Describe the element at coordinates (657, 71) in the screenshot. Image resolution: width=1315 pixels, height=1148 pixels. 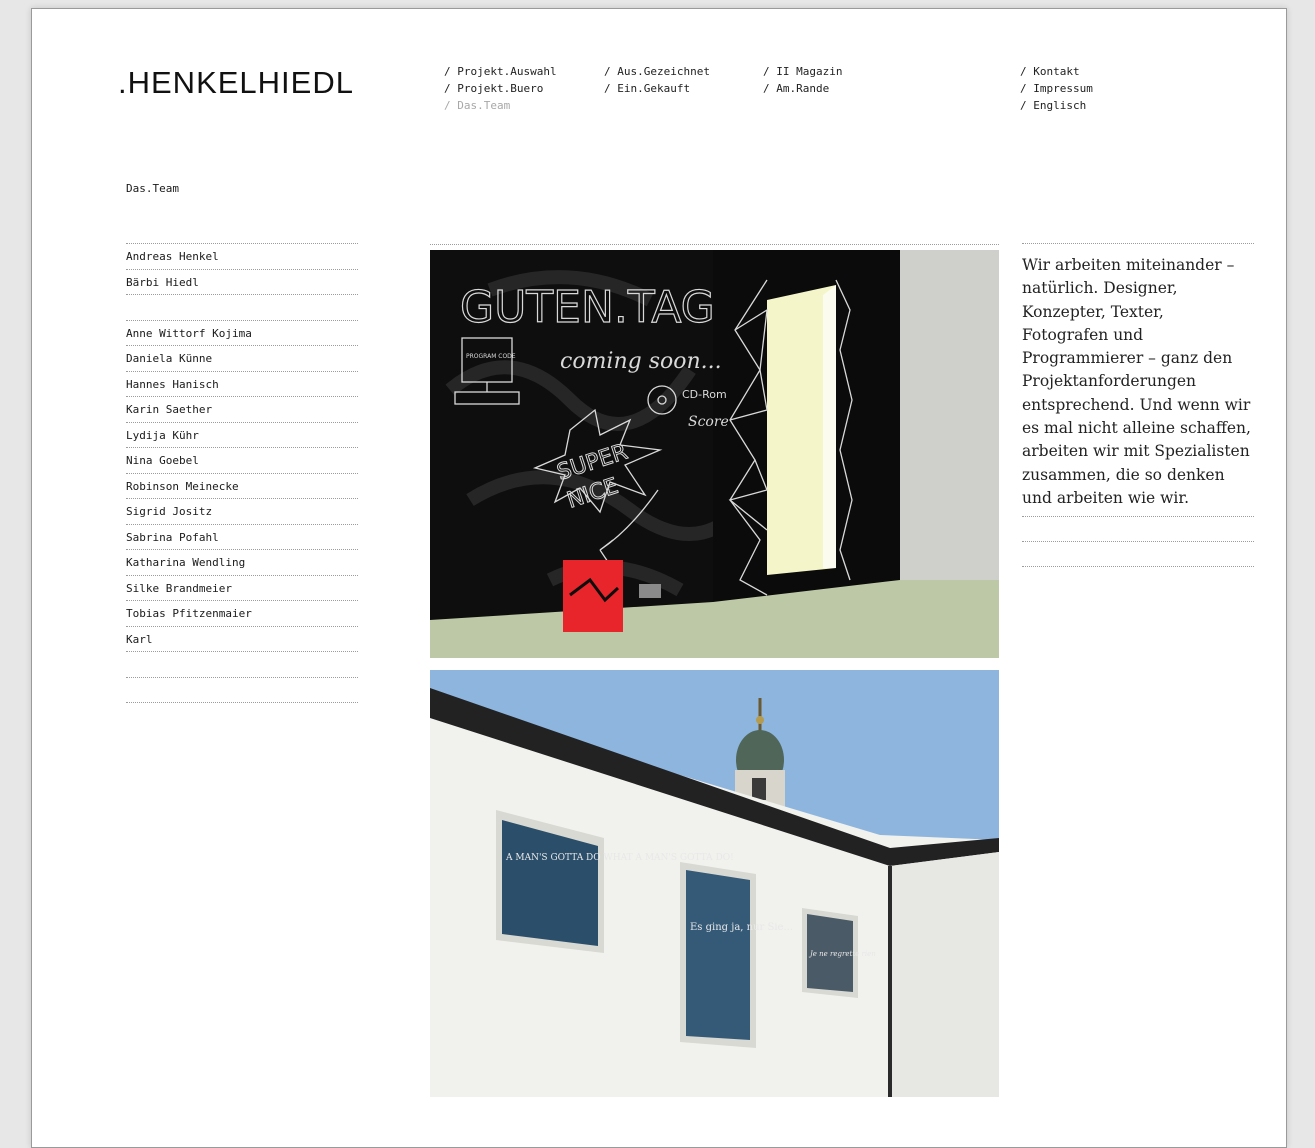
I see `nav-link-aus-gezeichnet: / Aus.Gezeichnet` at that location.